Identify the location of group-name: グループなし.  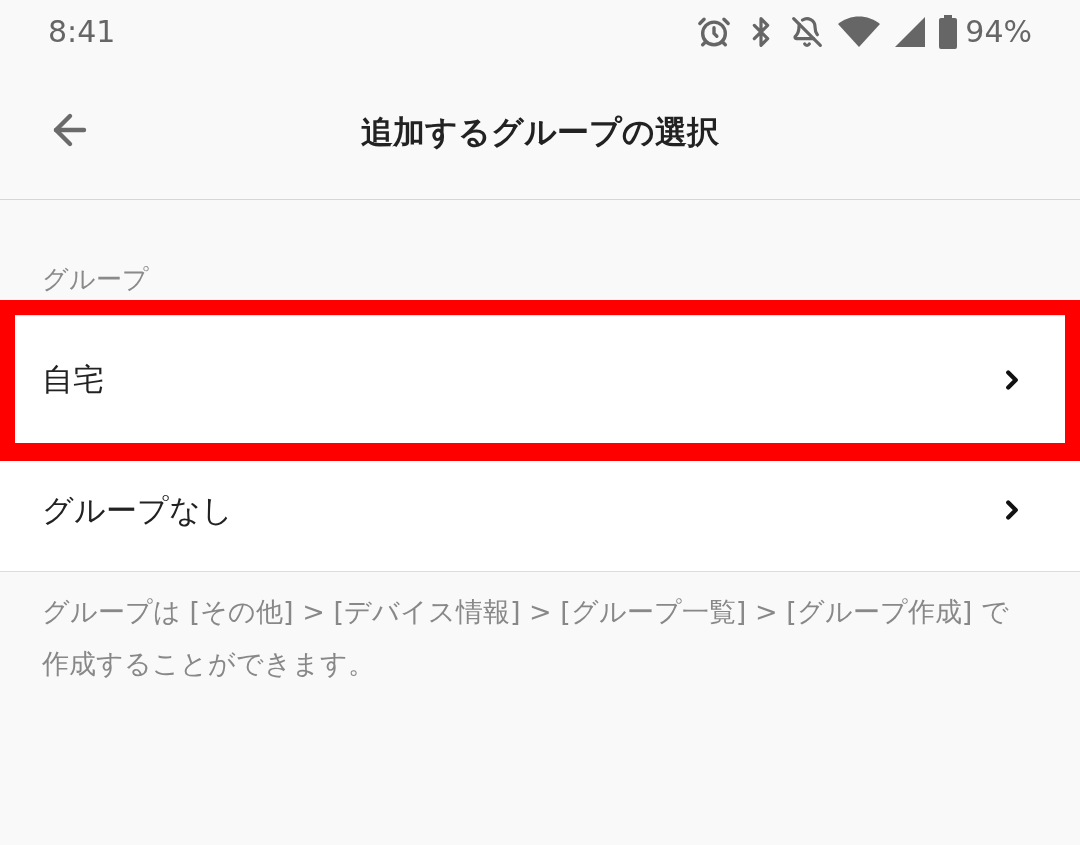
(137, 510).